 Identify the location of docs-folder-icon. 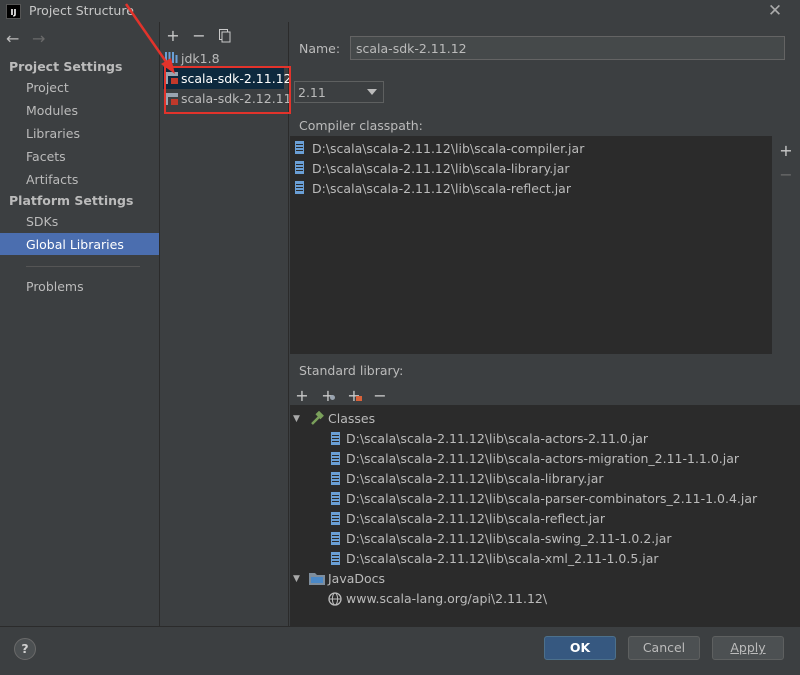
(317, 579).